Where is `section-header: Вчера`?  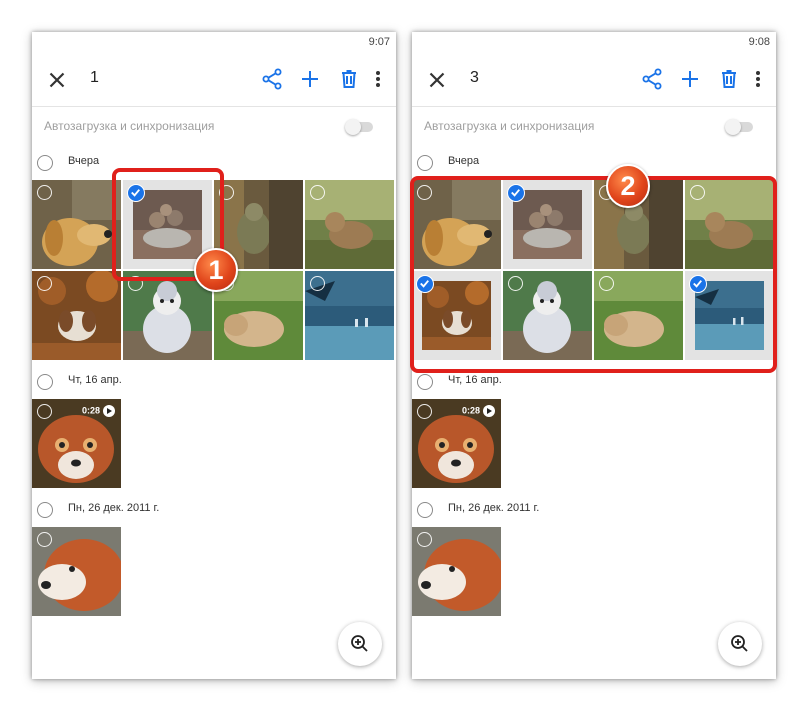 section-header: Вчера is located at coordinates (594, 164).